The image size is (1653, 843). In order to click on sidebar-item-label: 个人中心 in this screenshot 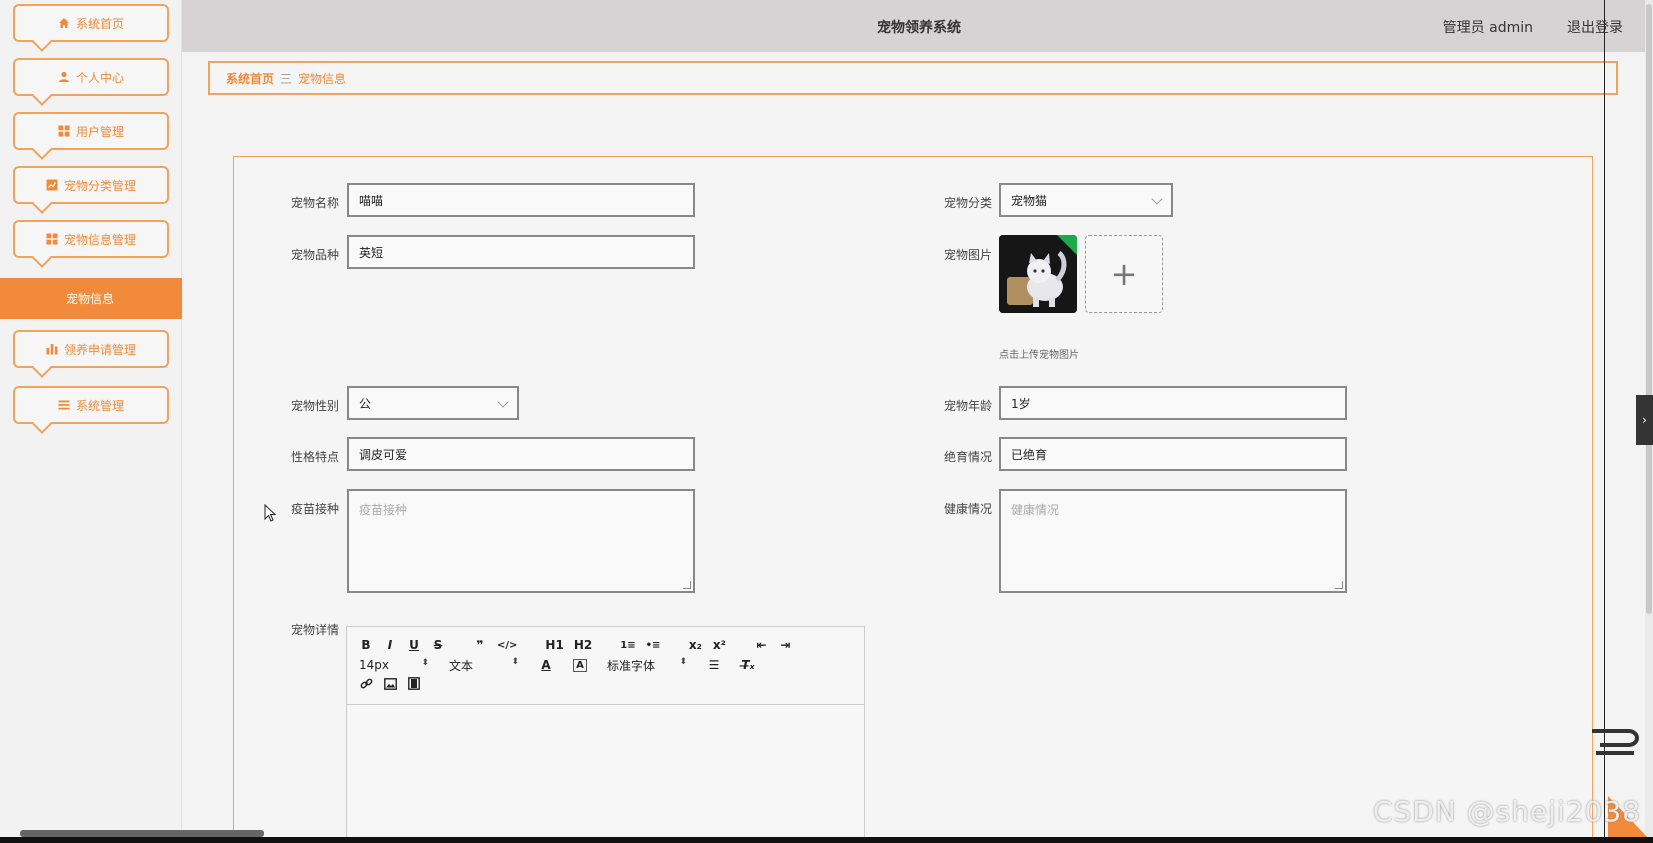, I will do `click(99, 77)`.